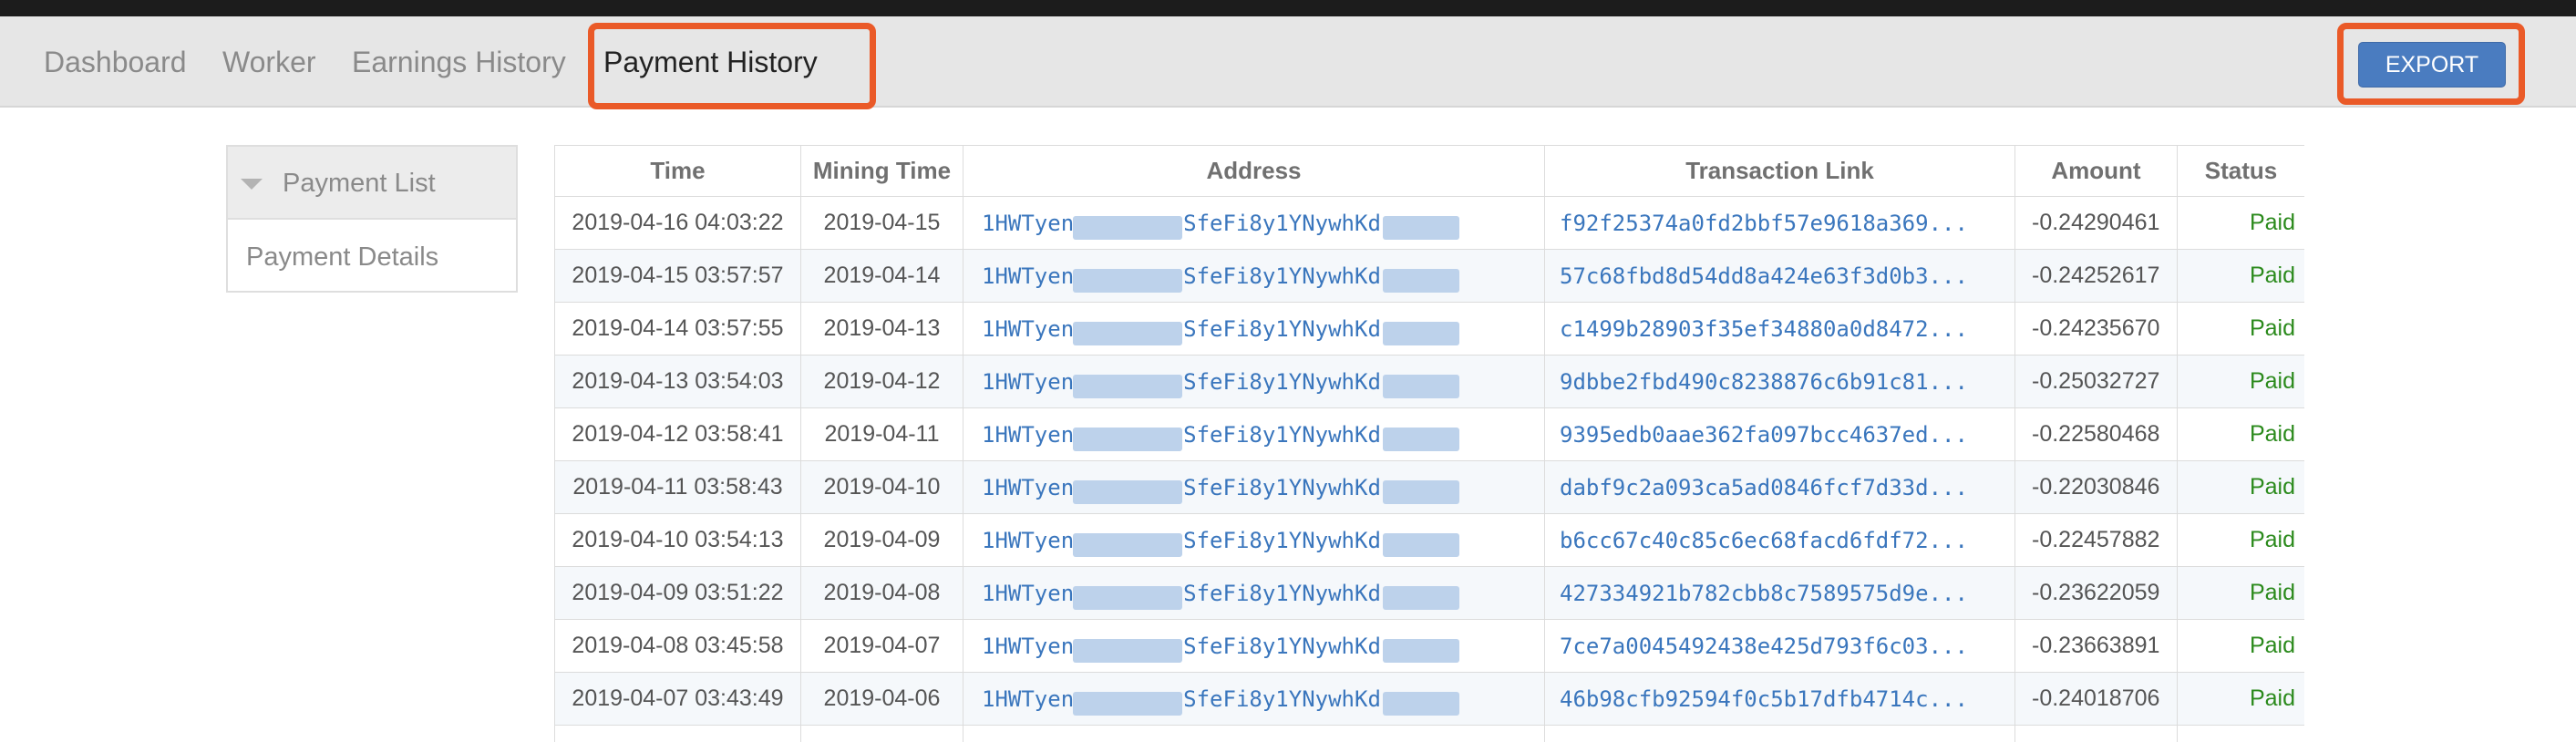 This screenshot has height=742, width=2576. What do you see at coordinates (881, 540) in the screenshot?
I see `cell-mining-time: 2019-04-09` at bounding box center [881, 540].